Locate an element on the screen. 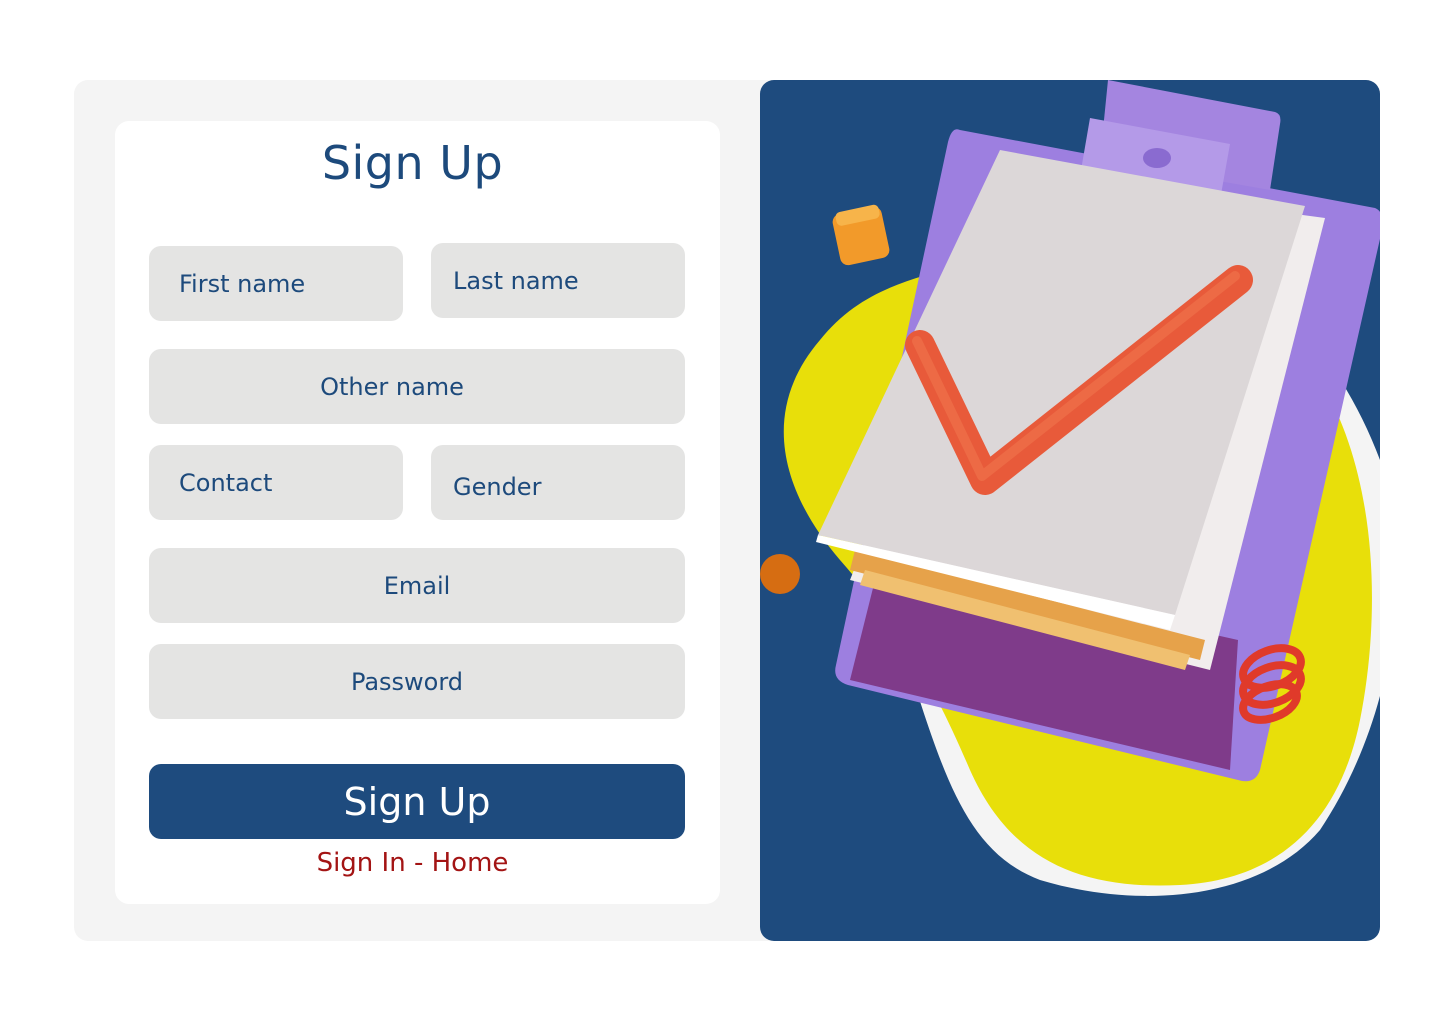 The image size is (1440, 1024). password-input: Password is located at coordinates (417, 681).